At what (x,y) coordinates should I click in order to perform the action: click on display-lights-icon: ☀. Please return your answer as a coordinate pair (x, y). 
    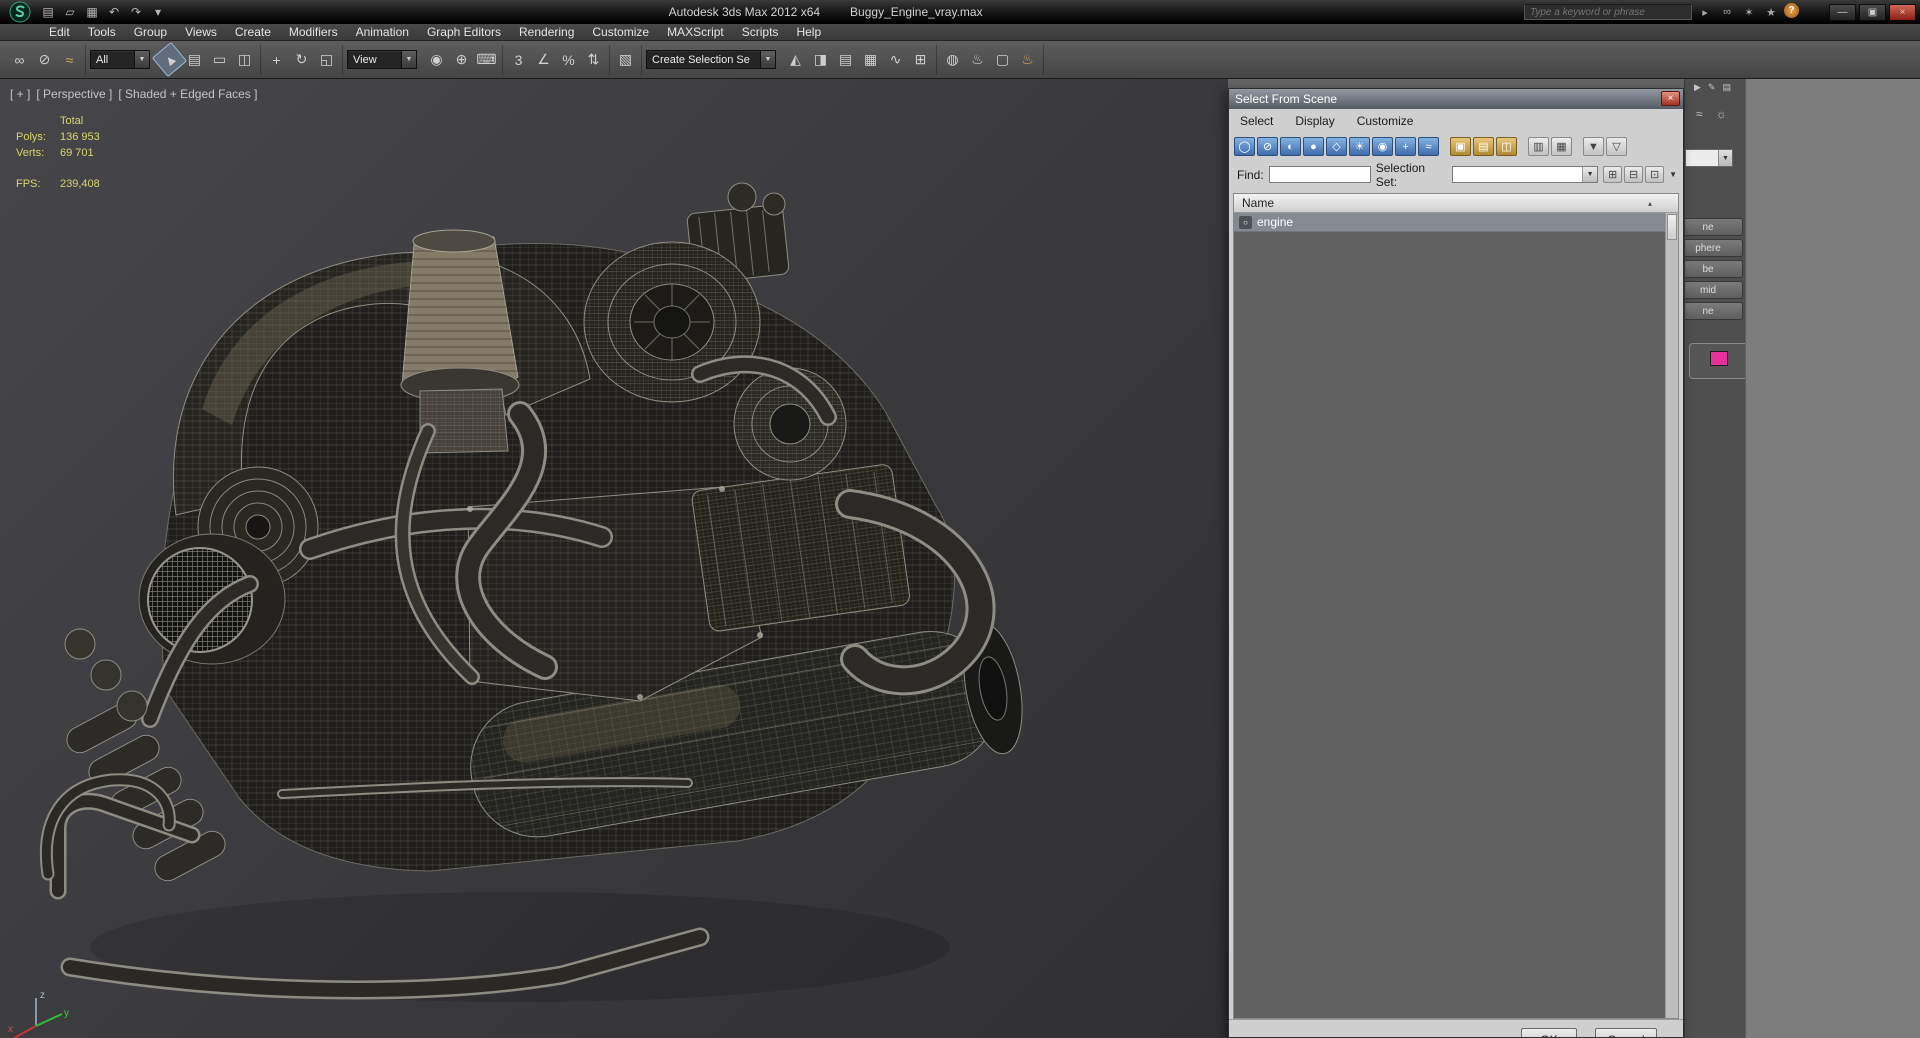
    Looking at the image, I should click on (1359, 146).